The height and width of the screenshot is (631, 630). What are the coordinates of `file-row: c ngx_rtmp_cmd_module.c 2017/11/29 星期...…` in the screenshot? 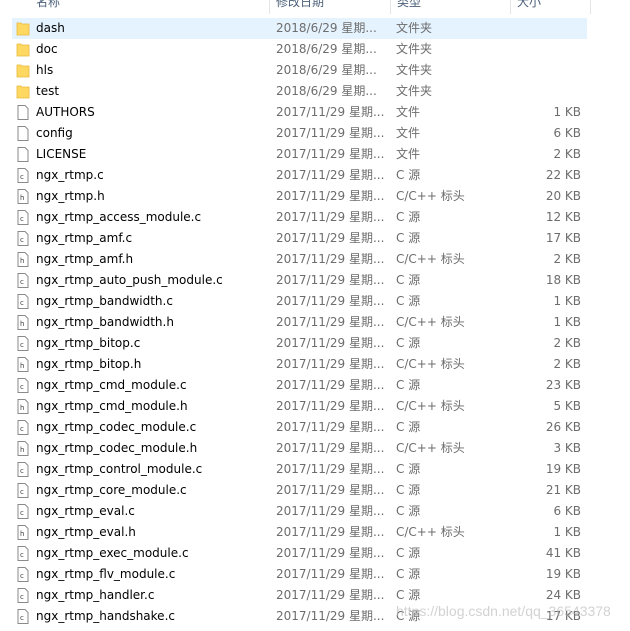 It's located at (299, 385).